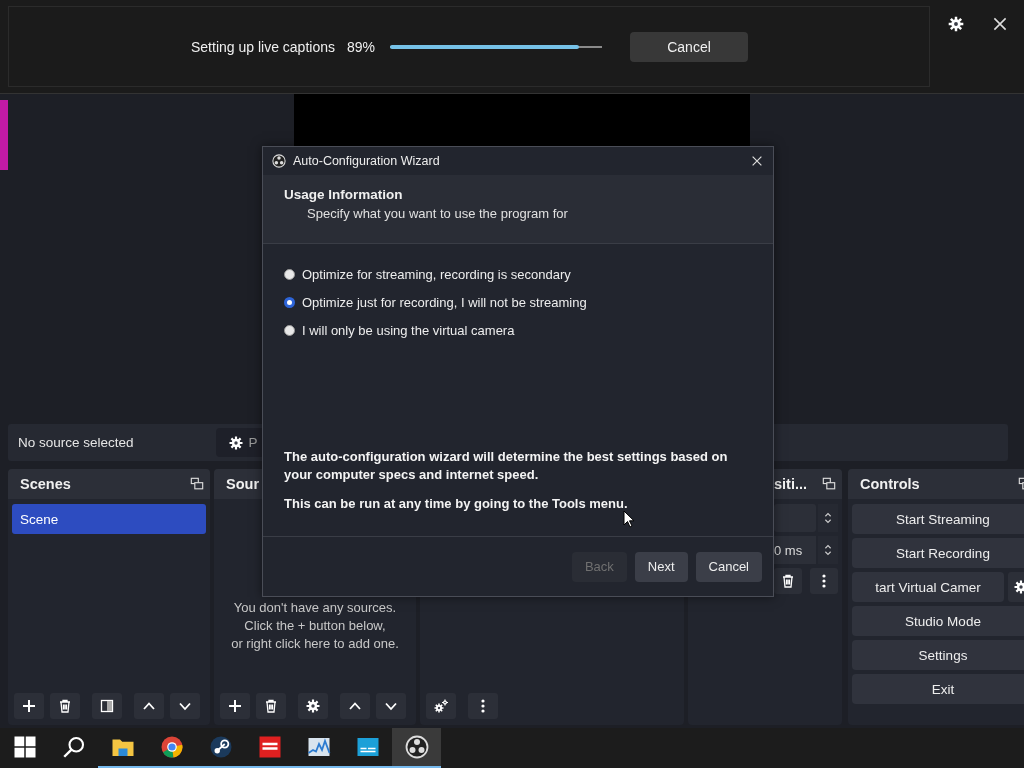 Image resolution: width=1024 pixels, height=768 pixels. Describe the element at coordinates (318, 747) in the screenshot. I see `chart-icon` at that location.